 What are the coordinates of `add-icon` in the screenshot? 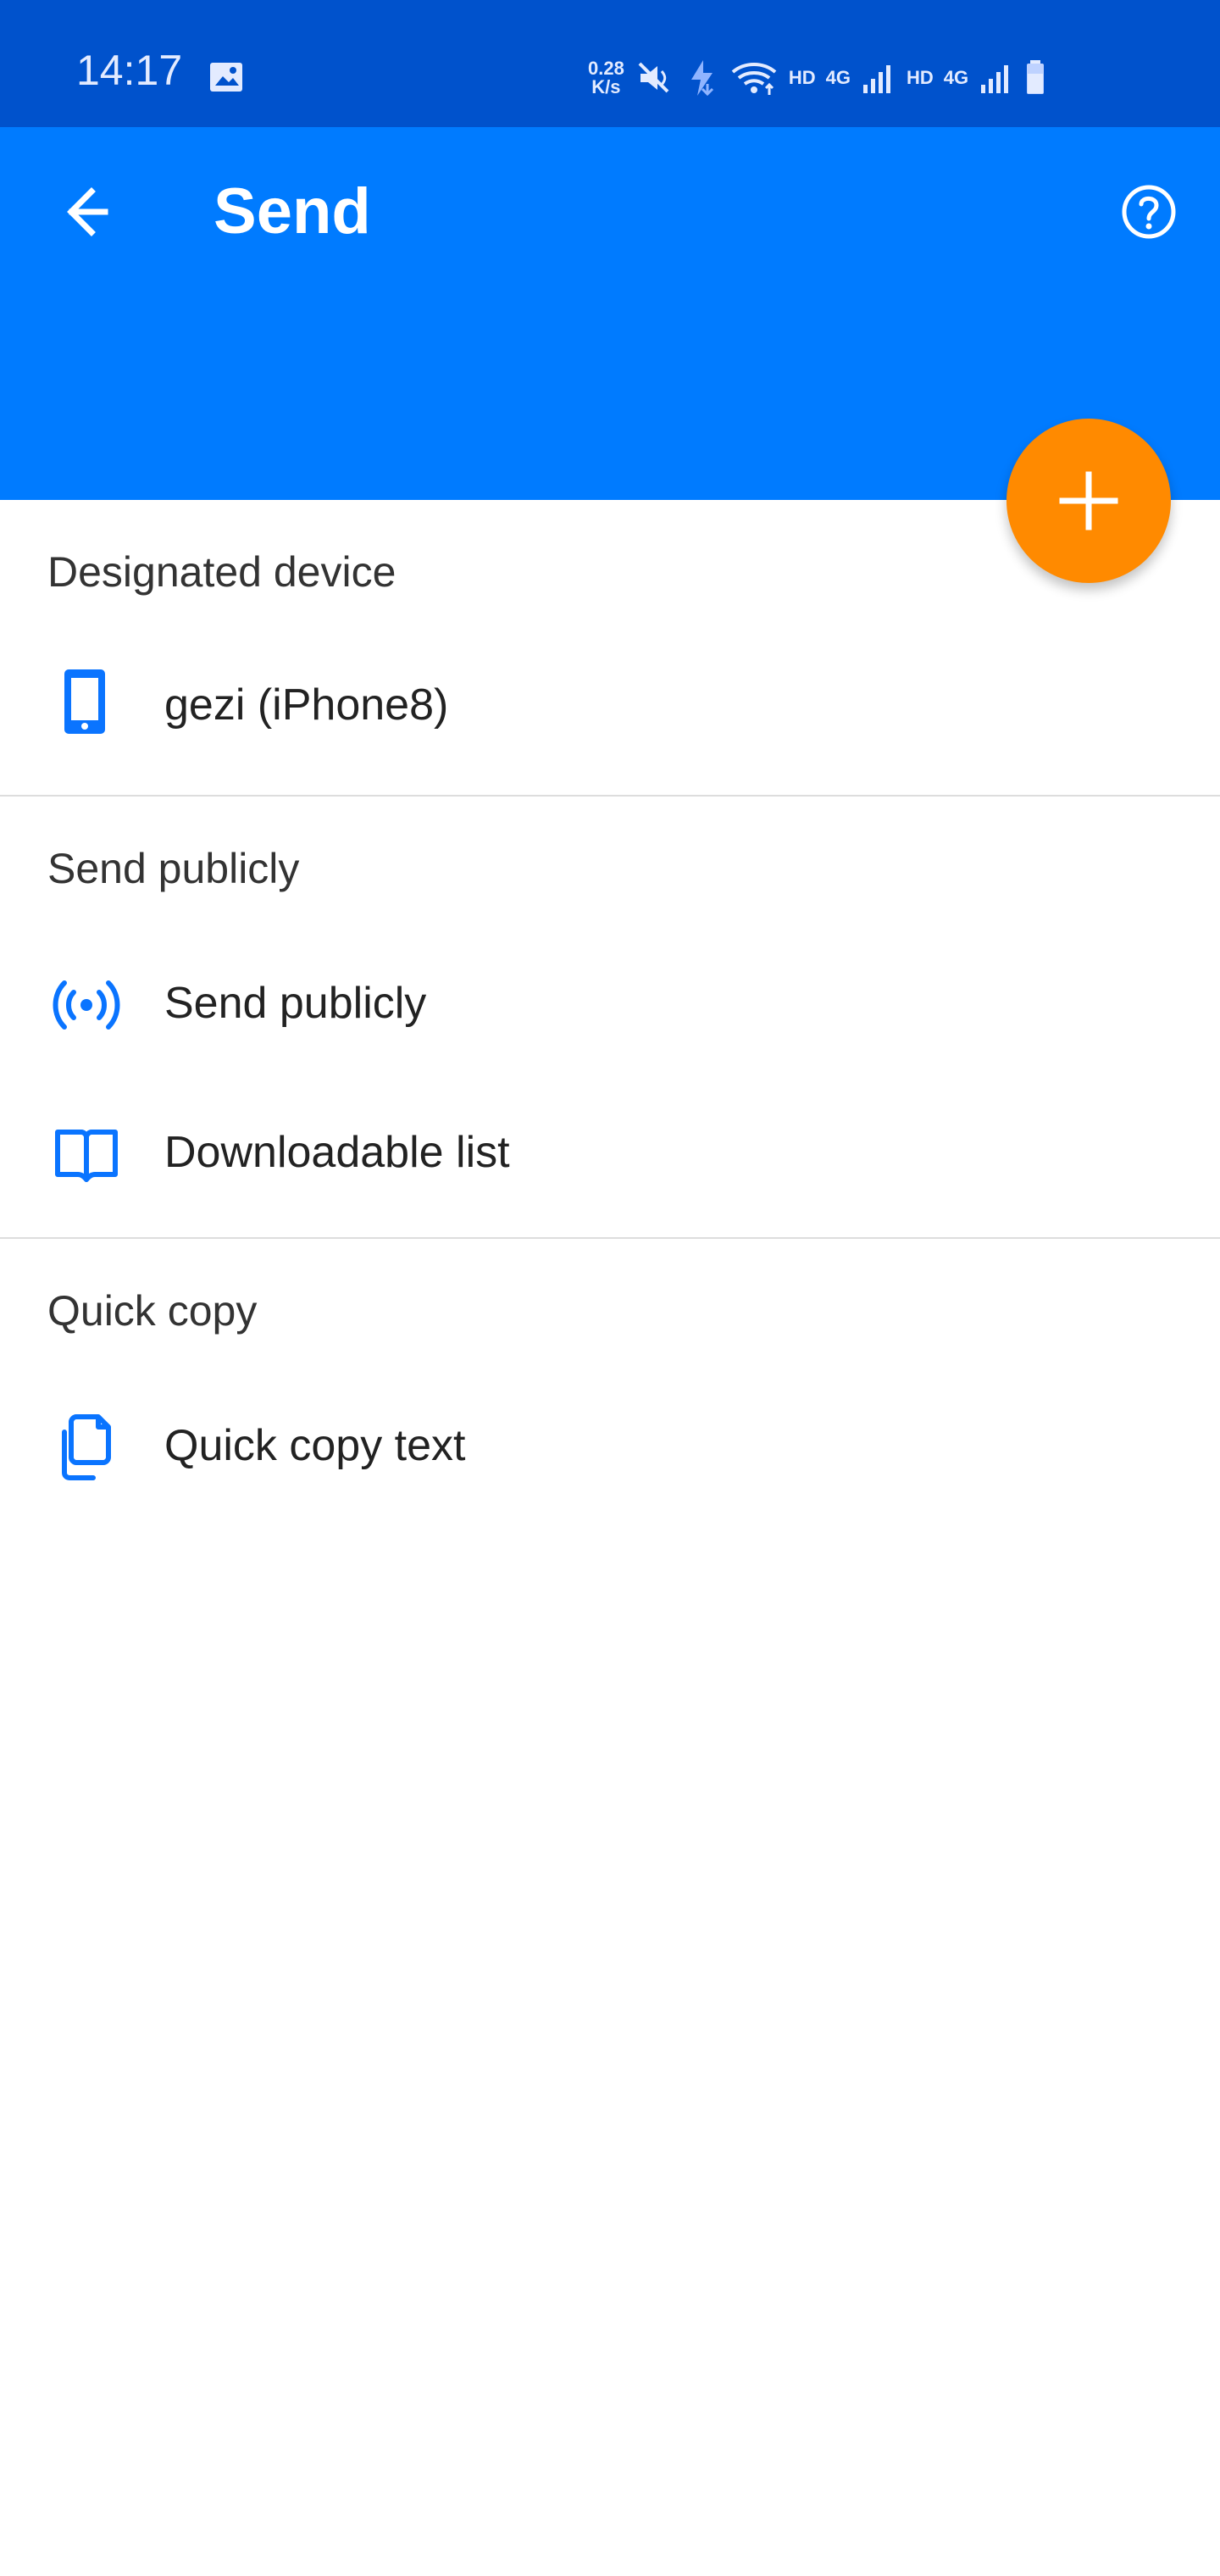 It's located at (1088, 500).